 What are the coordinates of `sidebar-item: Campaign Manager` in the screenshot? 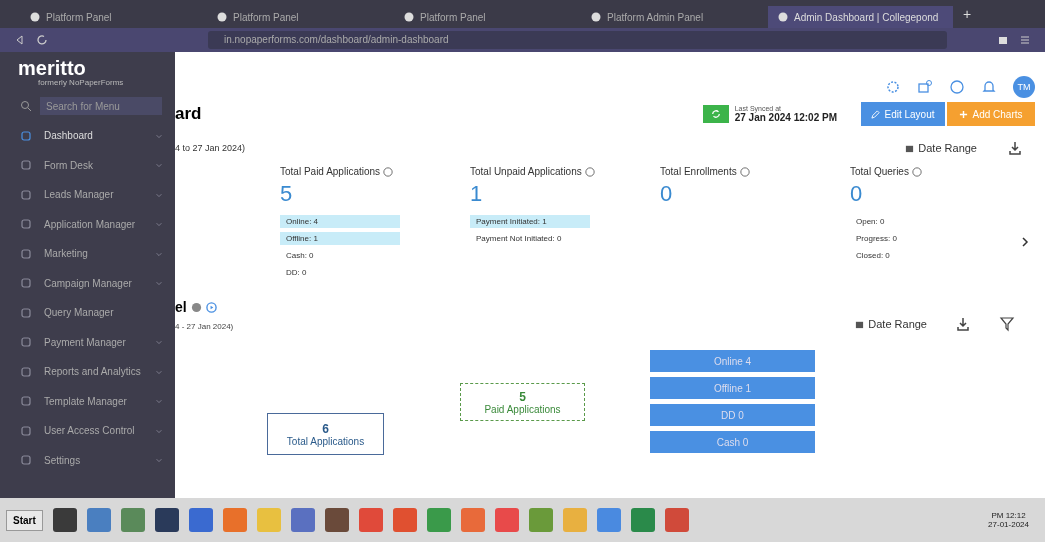 It's located at (87, 283).